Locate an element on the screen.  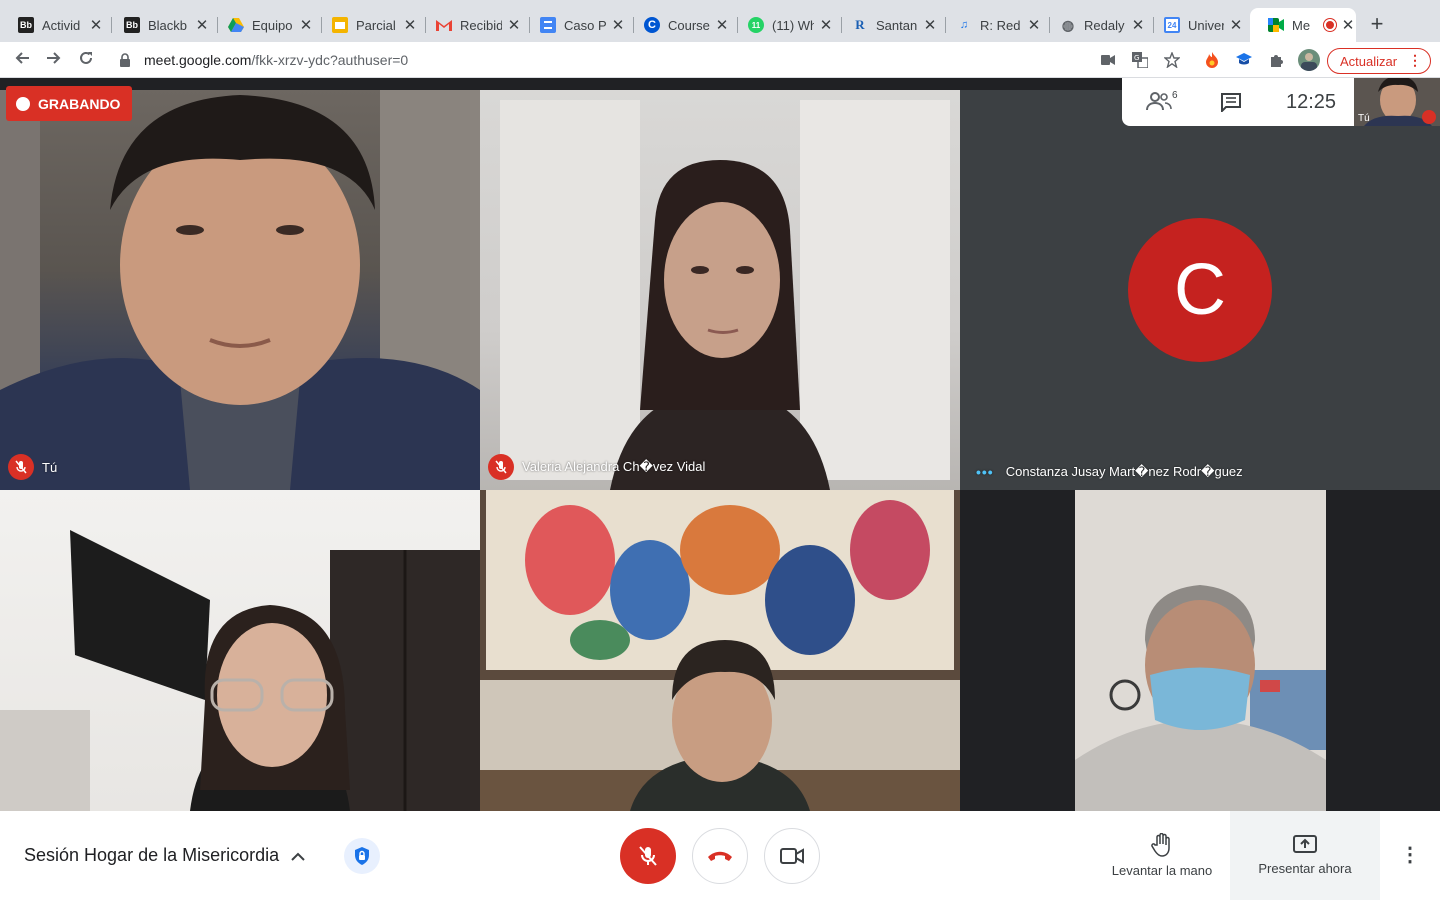
extension-fire-icon is located at coordinates (1212, 60).